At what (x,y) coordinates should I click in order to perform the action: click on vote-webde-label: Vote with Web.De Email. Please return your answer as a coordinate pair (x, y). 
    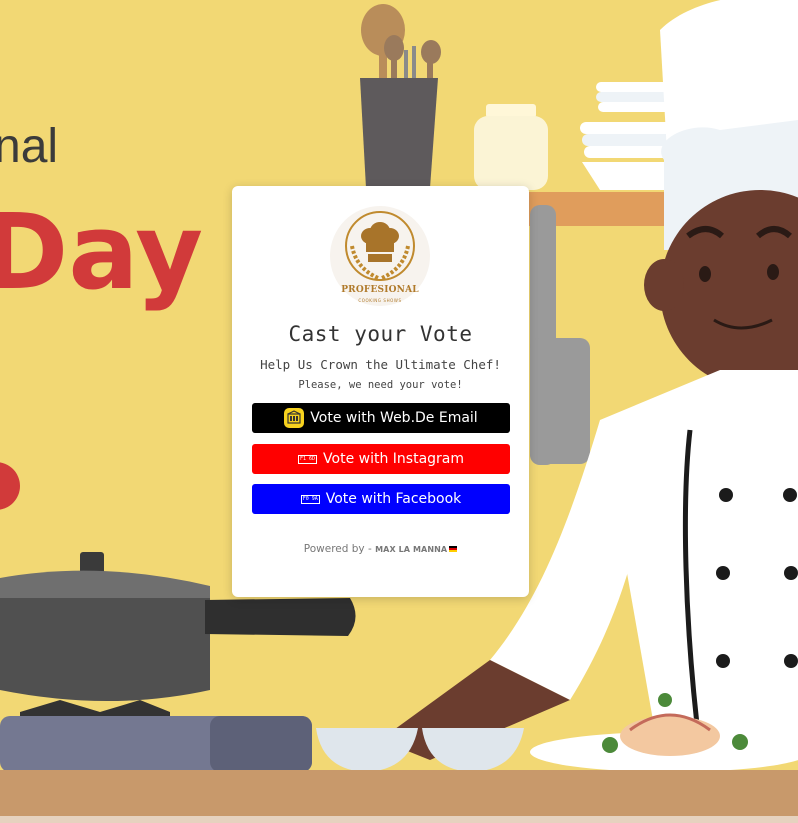
    Looking at the image, I should click on (394, 418).